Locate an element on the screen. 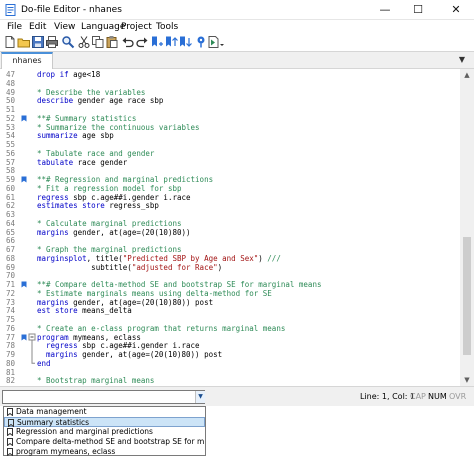  menu-edit: Edit is located at coordinates (37, 27).